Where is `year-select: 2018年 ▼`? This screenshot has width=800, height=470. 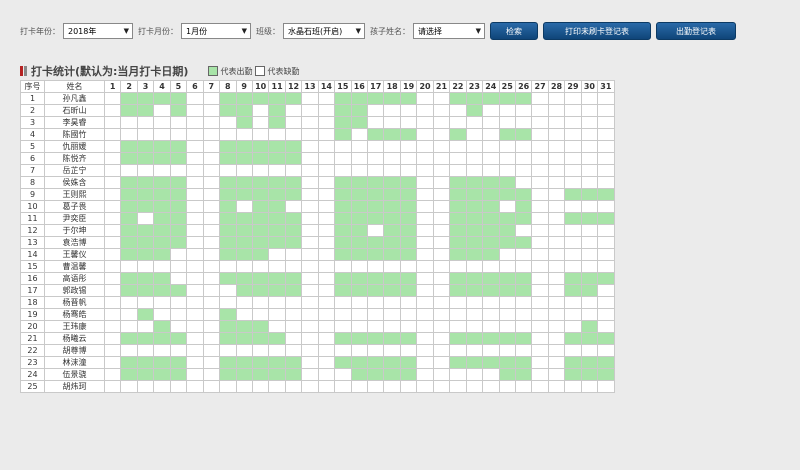 year-select: 2018年 ▼ is located at coordinates (98, 31).